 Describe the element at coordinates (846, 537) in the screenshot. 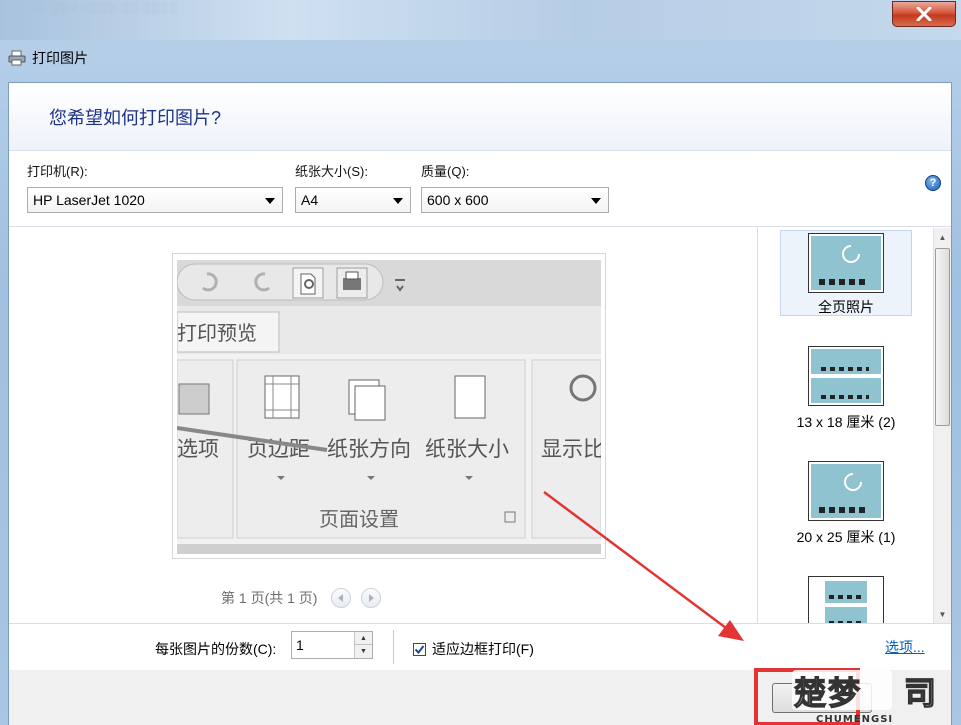

I see `layout-label: 20 x 25 厘米 (1)` at that location.